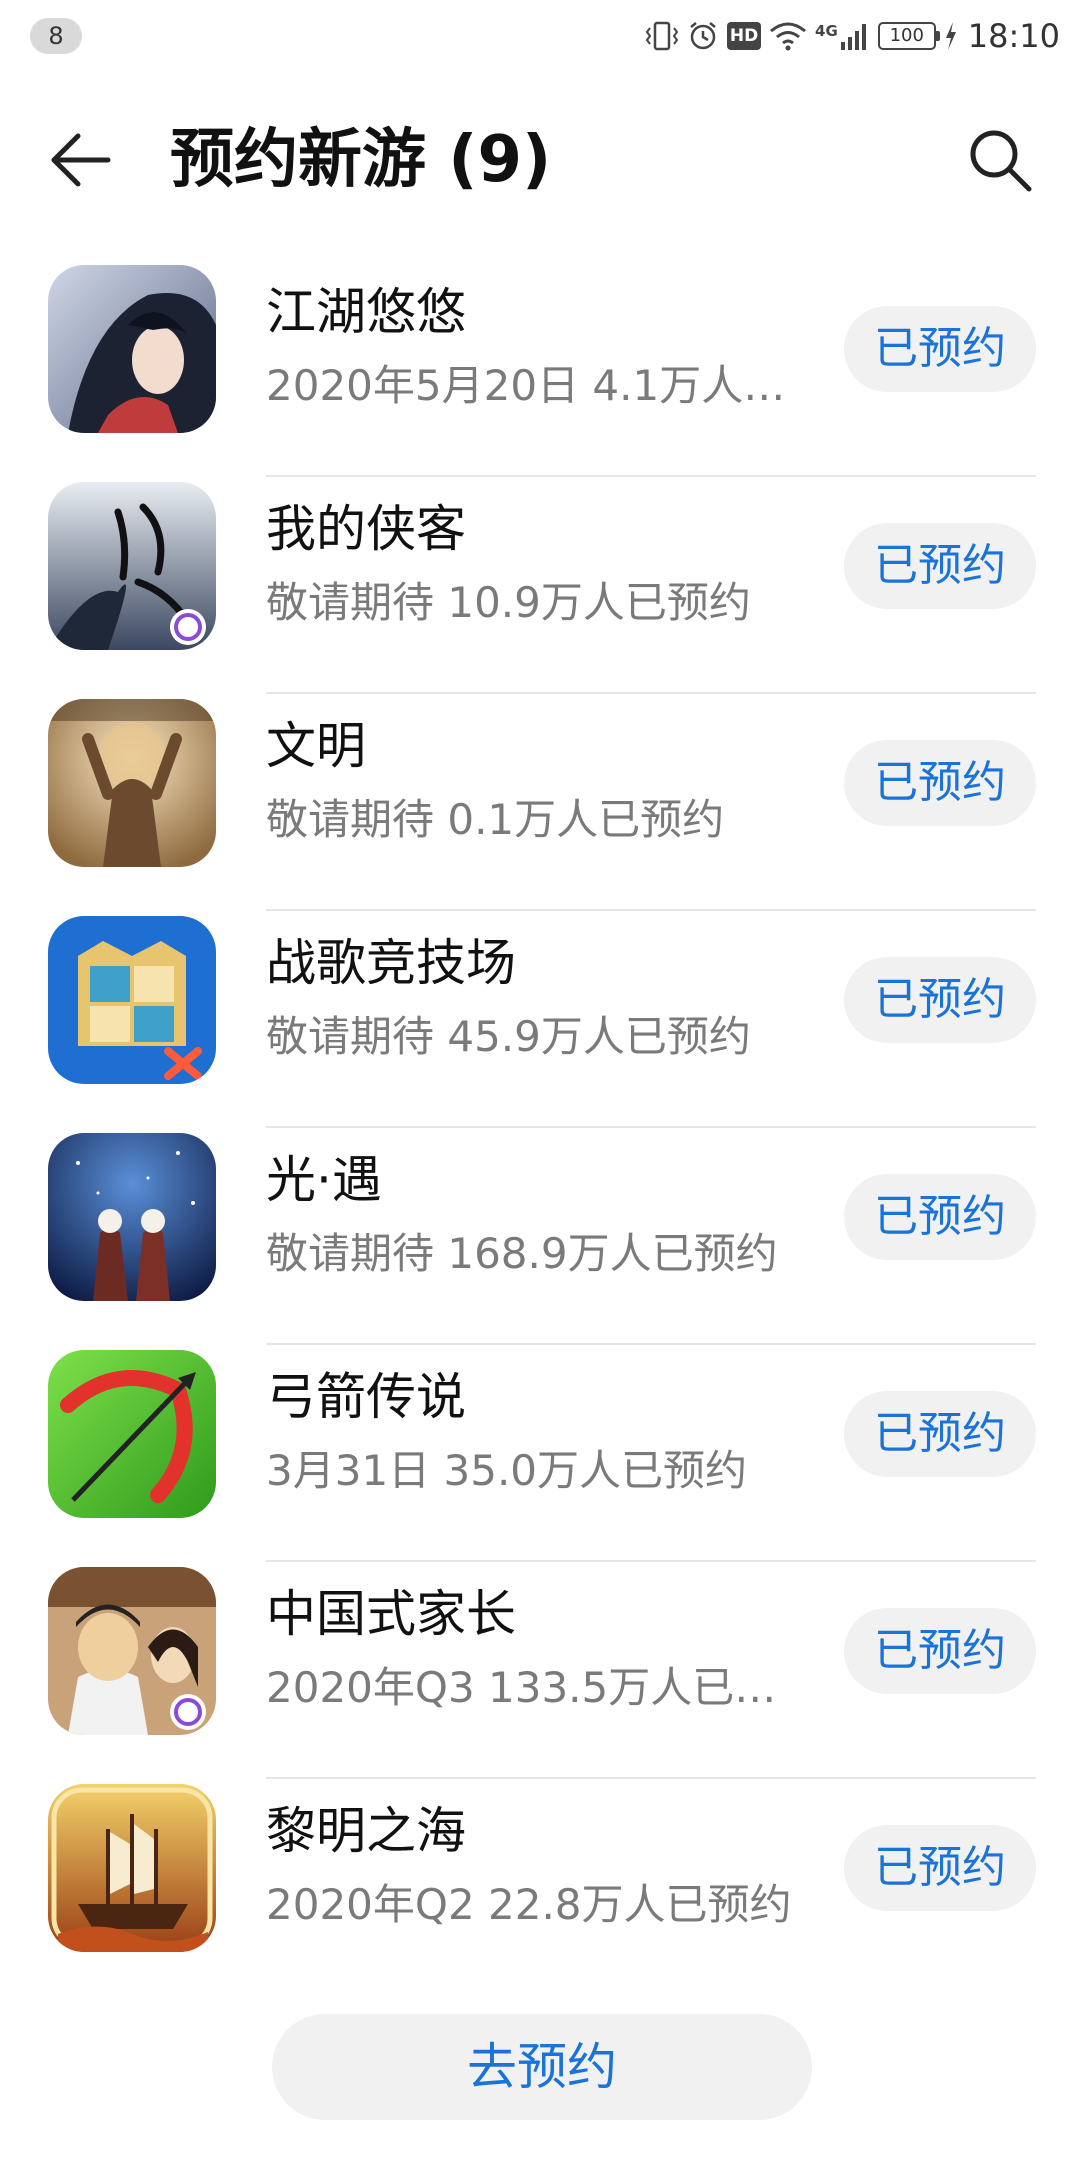 This screenshot has height=2160, width=1080. I want to click on charging-icon, so click(951, 36).